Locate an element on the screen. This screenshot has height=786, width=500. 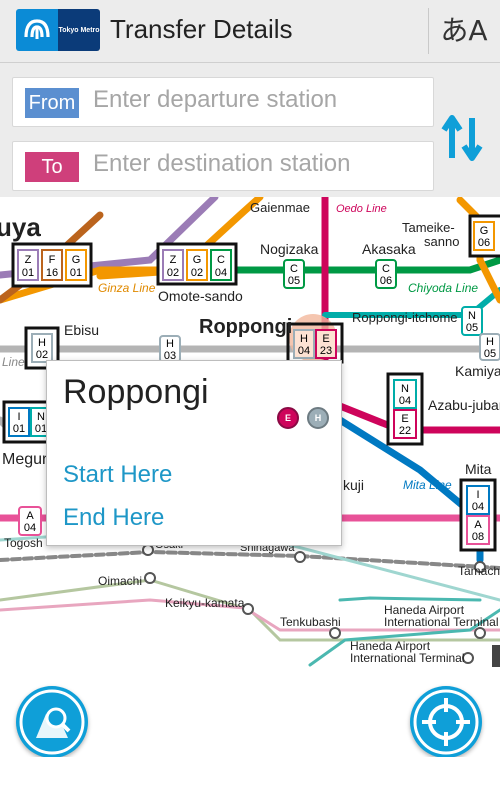
bottom-bar is located at coordinates (250, 771).